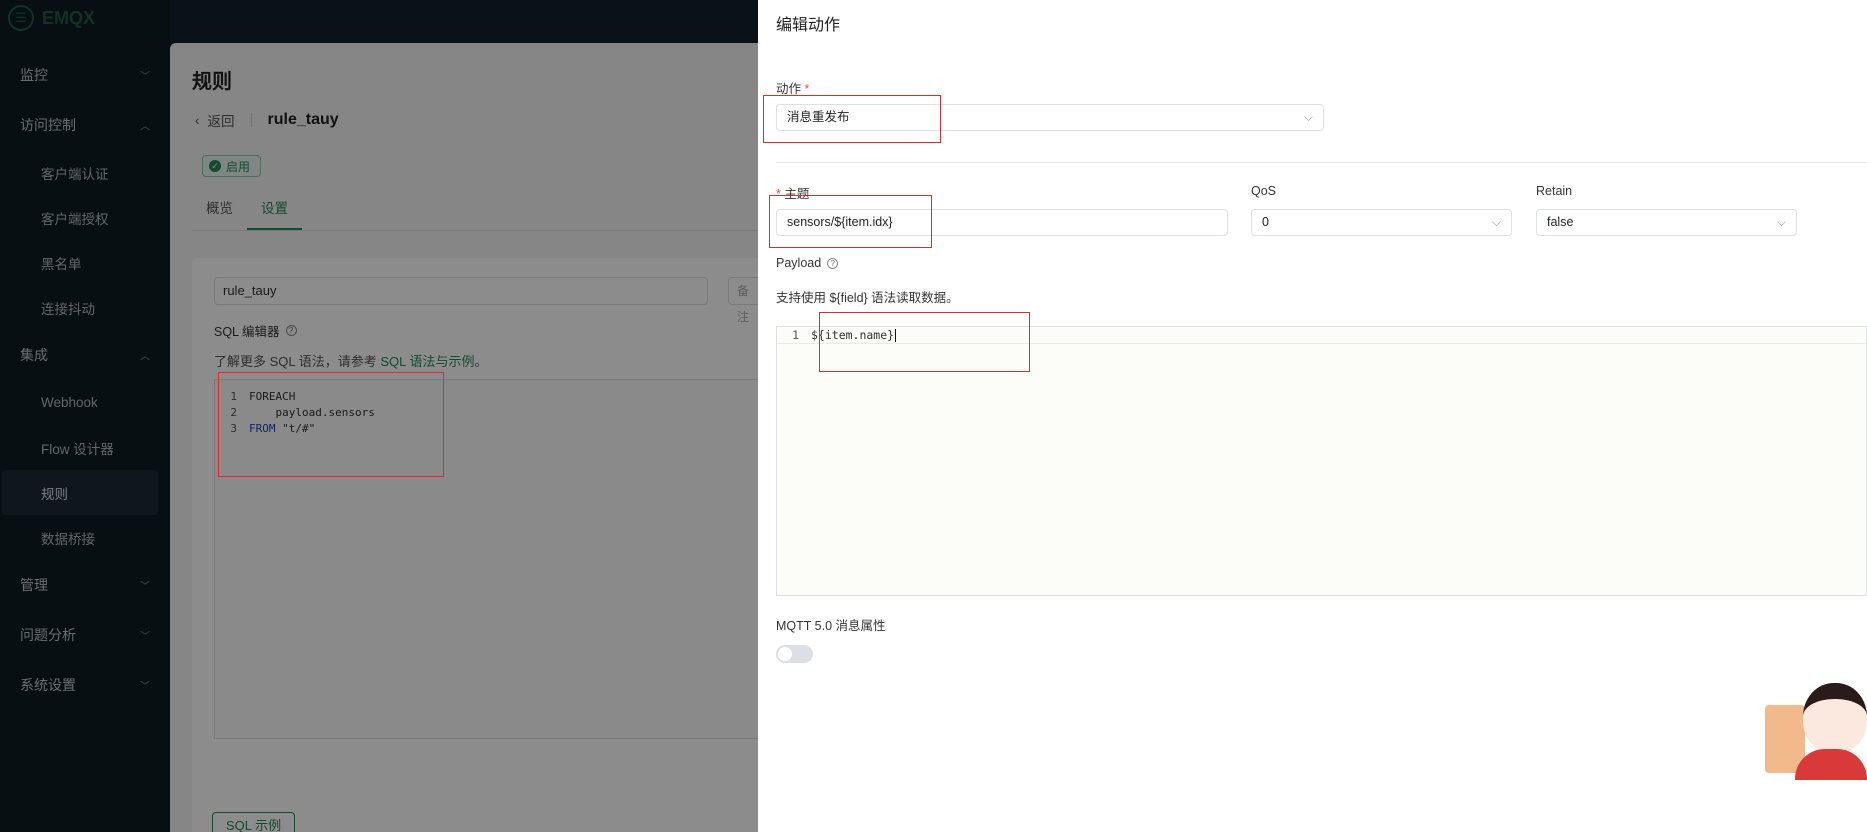 The height and width of the screenshot is (832, 1867). Describe the element at coordinates (1321, 335) in the screenshot. I see `code-line: 1 ${item.name}` at that location.